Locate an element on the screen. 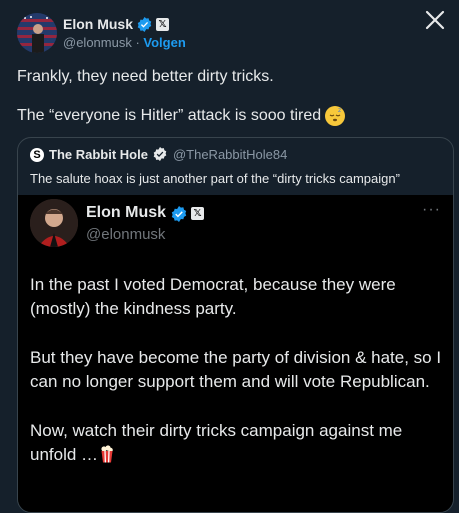 This screenshot has height=513, width=459. quote-header: S The Rabbit Hole @TheRabbitHole84 is located at coordinates (158, 154).